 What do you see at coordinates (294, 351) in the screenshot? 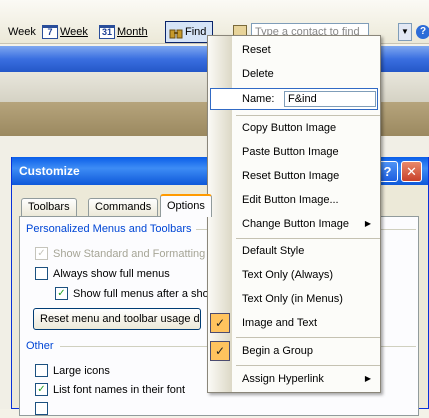
I see `menu-item-begin-group: ✓ Begin a Group` at bounding box center [294, 351].